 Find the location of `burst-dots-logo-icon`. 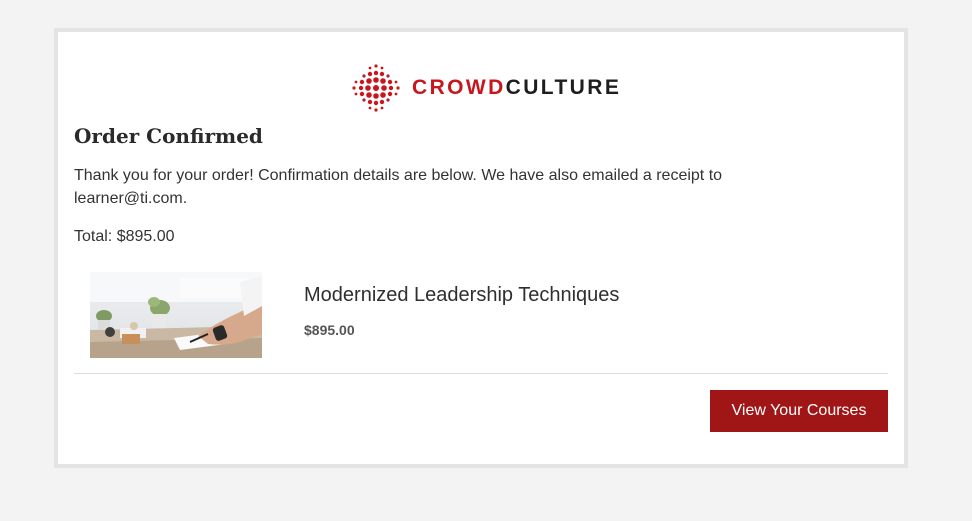

burst-dots-logo-icon is located at coordinates (376, 88).